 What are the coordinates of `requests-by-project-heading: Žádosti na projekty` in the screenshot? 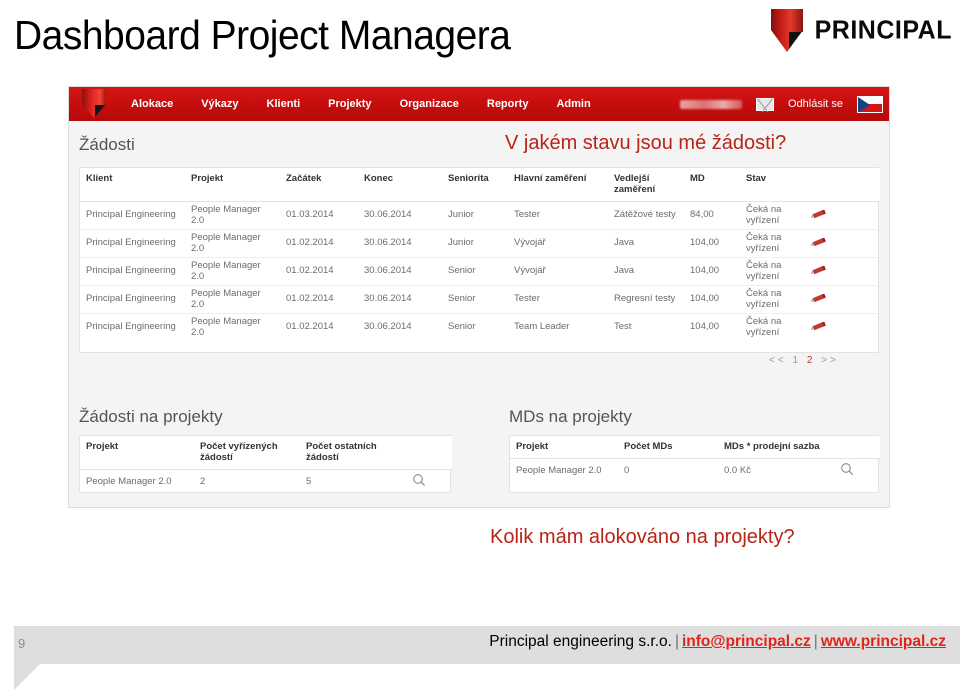 It's located at (151, 416).